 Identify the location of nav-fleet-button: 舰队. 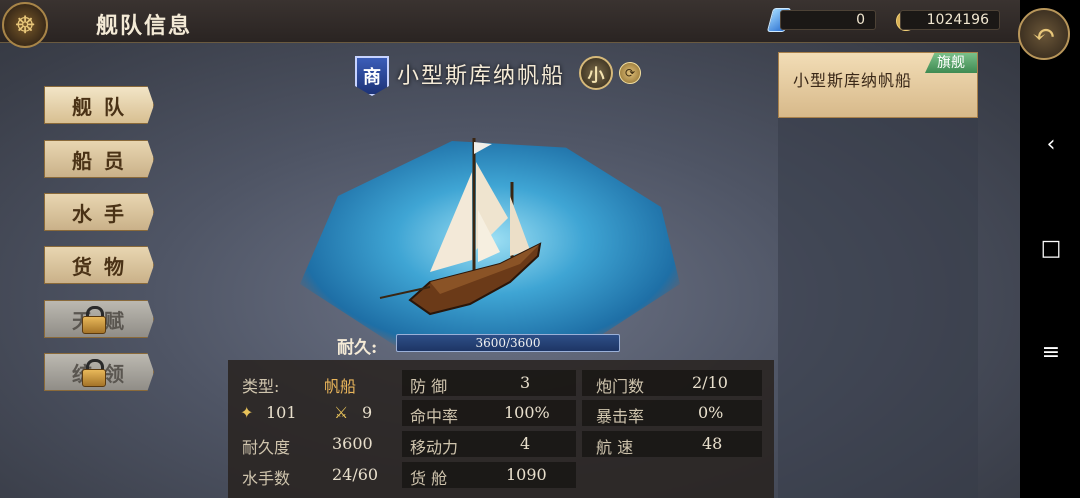
(99, 105).